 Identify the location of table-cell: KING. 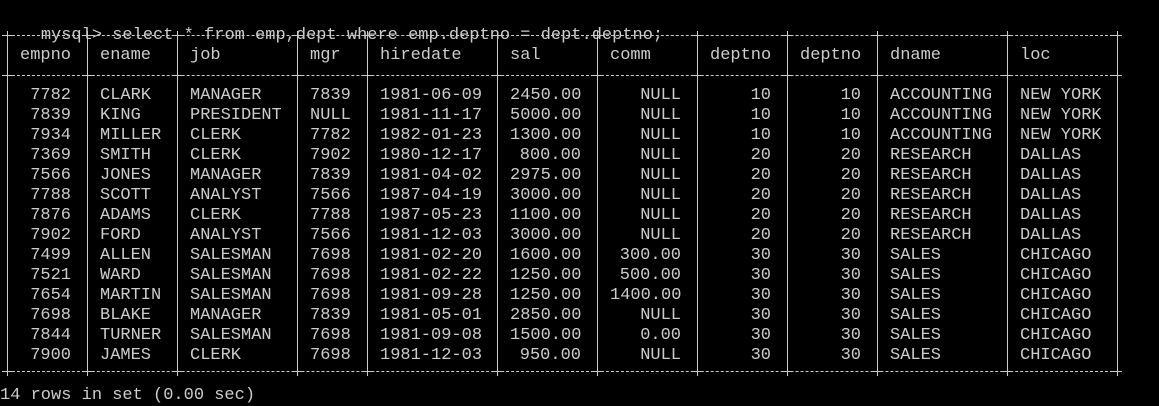
(120, 115).